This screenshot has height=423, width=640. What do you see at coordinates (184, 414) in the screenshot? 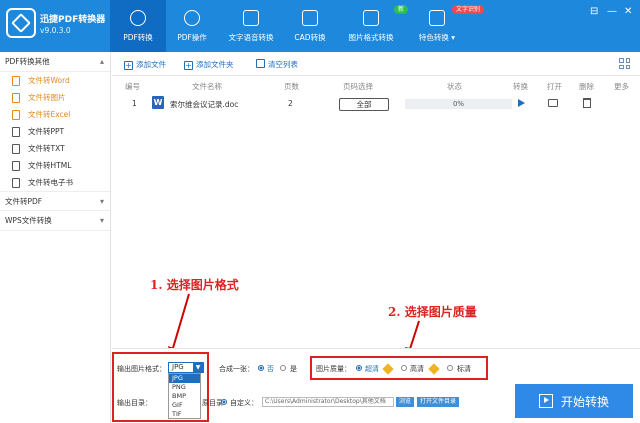
I see `format-option-tif: TIF` at bounding box center [184, 414].